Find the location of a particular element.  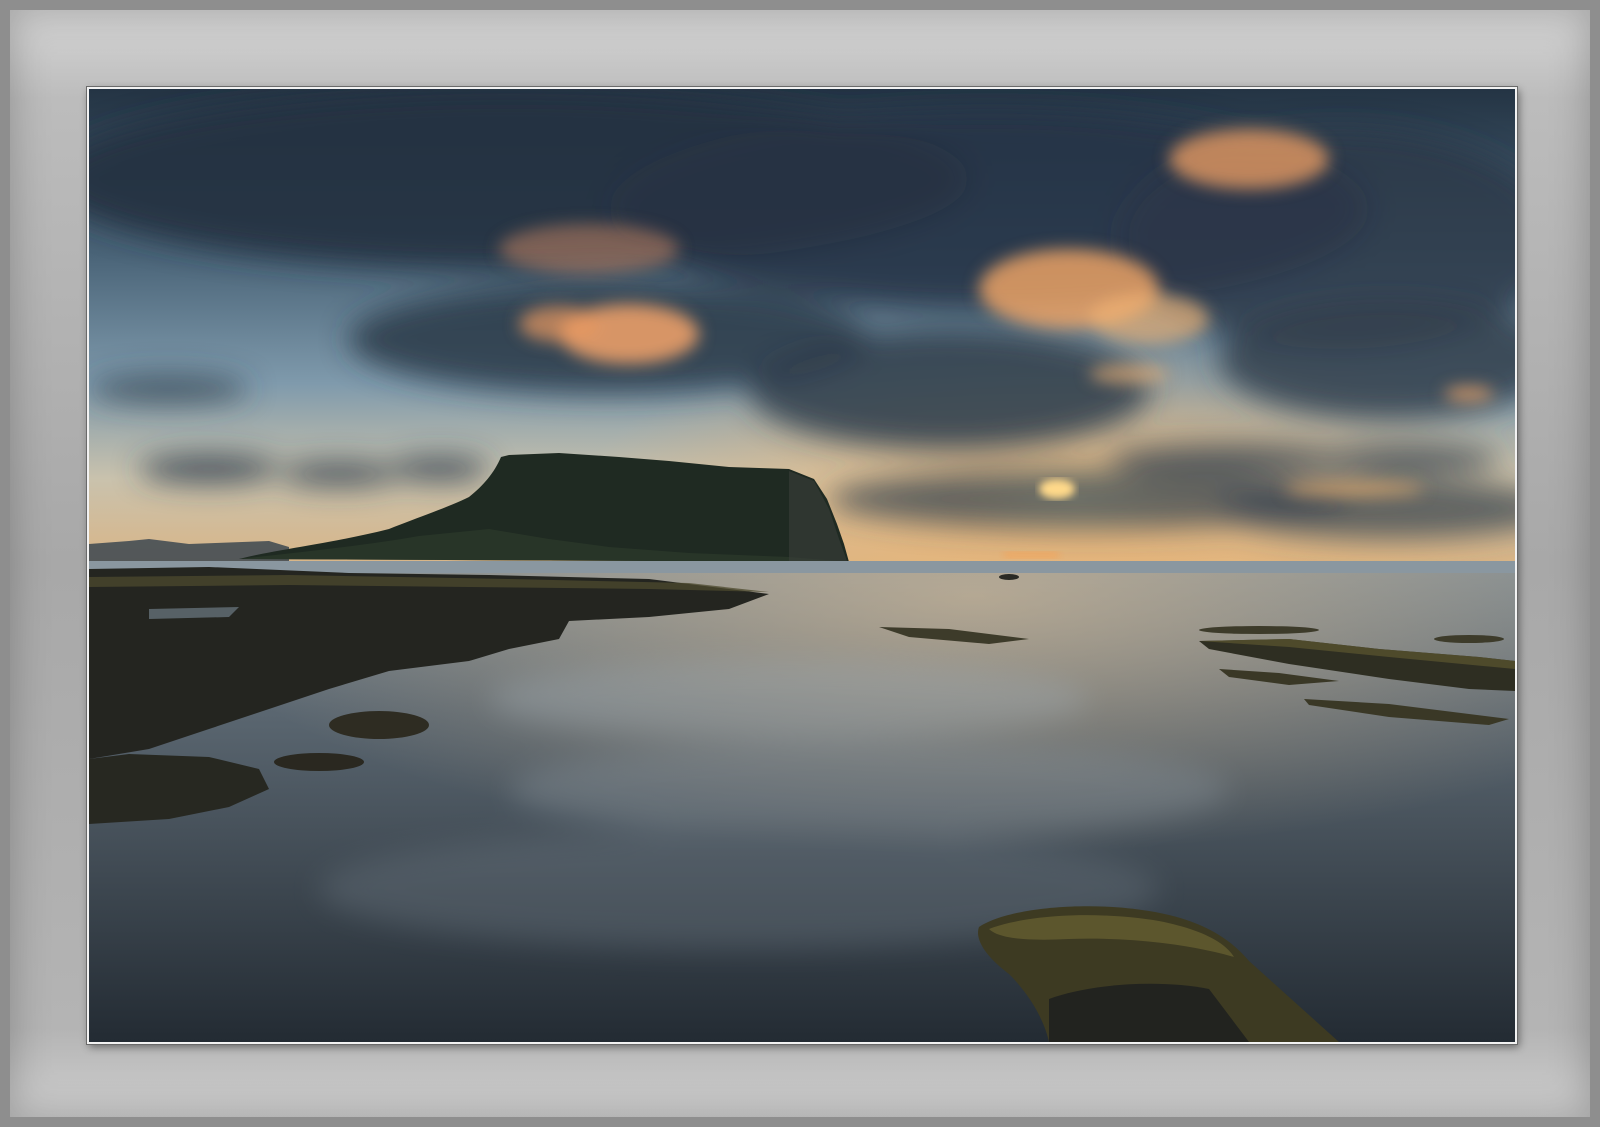

distant-rock is located at coordinates (1009, 577).